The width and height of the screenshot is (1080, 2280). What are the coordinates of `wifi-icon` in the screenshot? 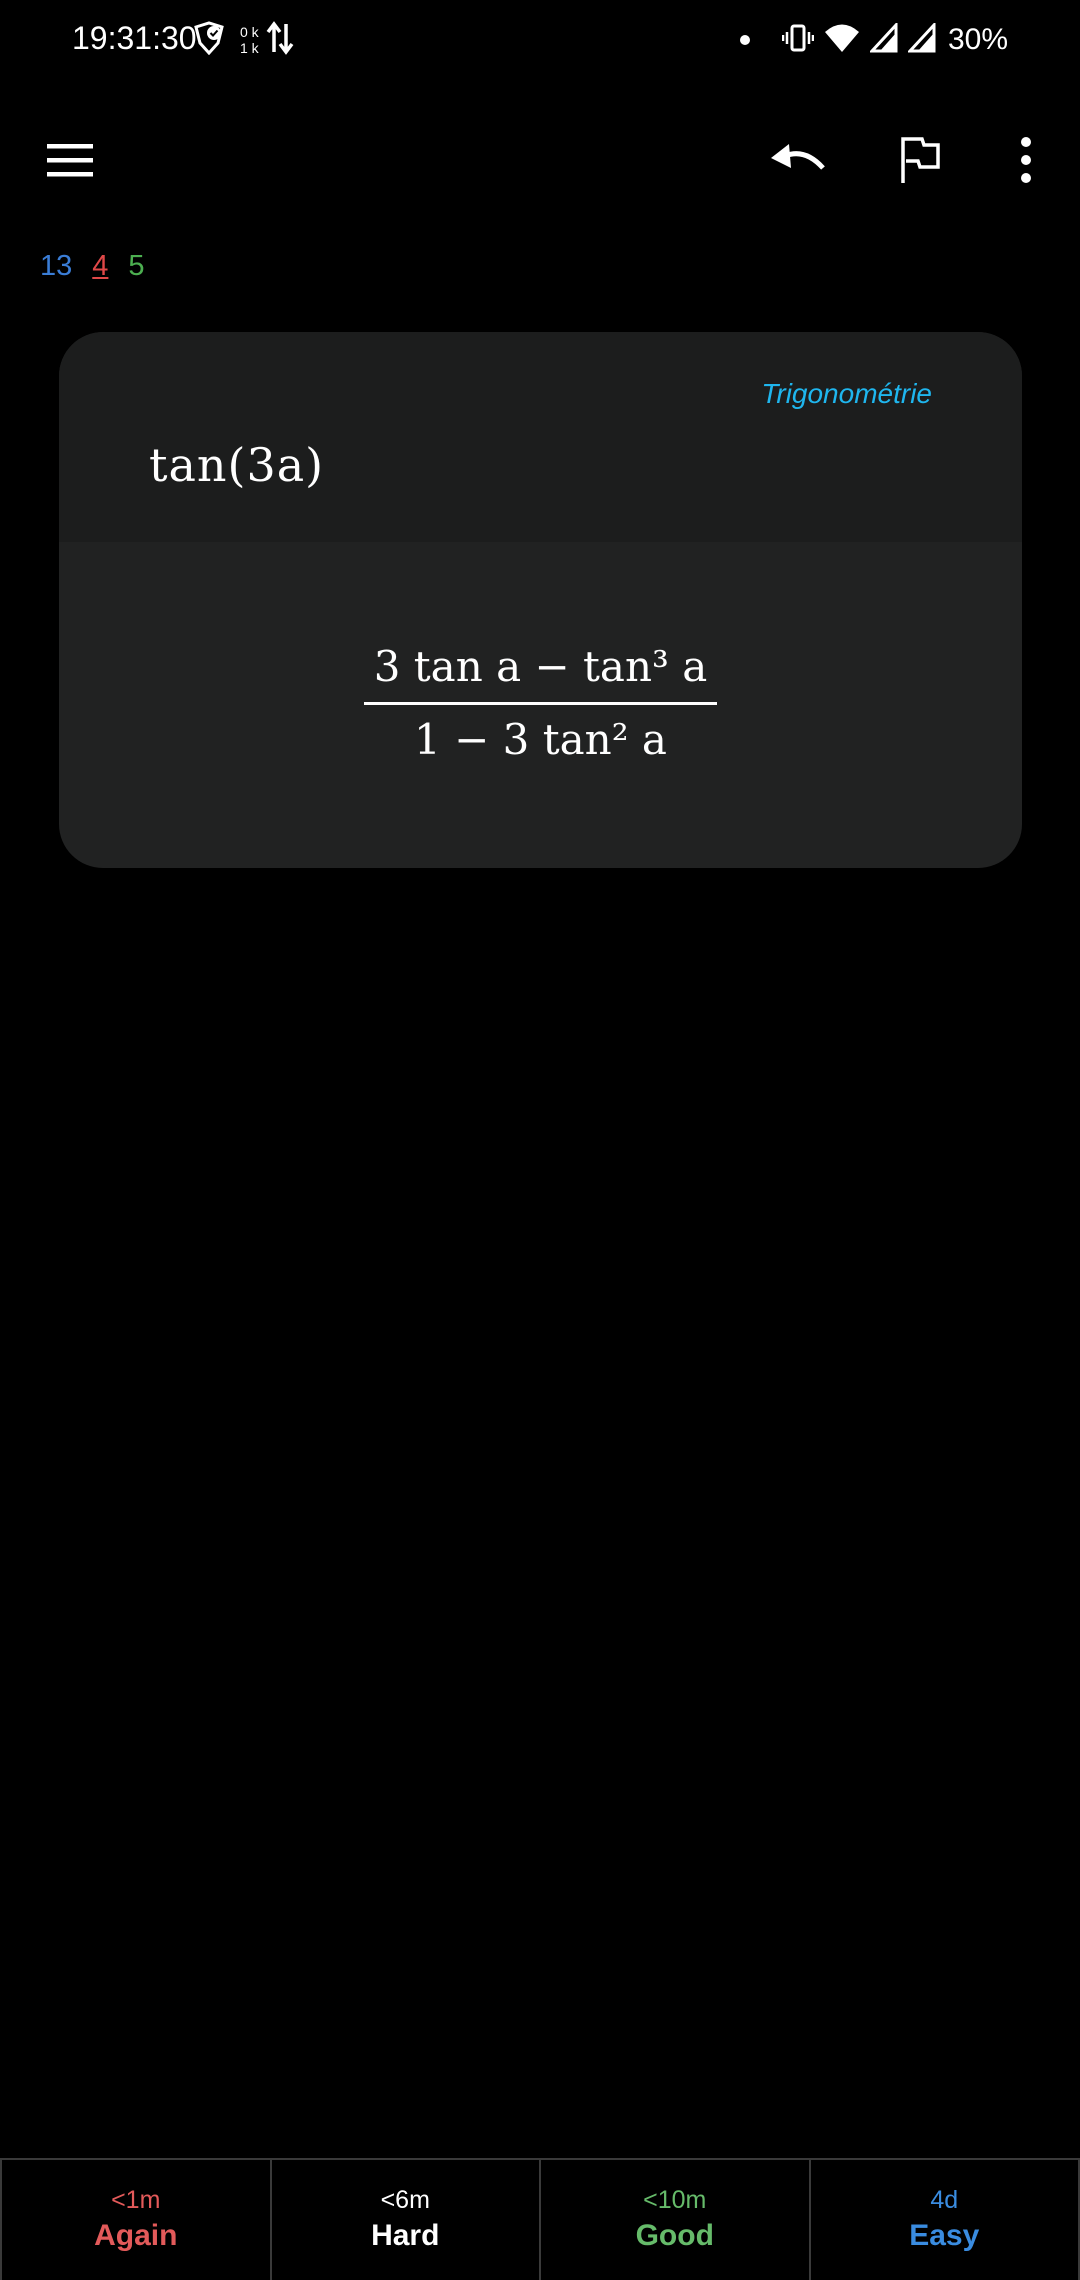 It's located at (842, 40).